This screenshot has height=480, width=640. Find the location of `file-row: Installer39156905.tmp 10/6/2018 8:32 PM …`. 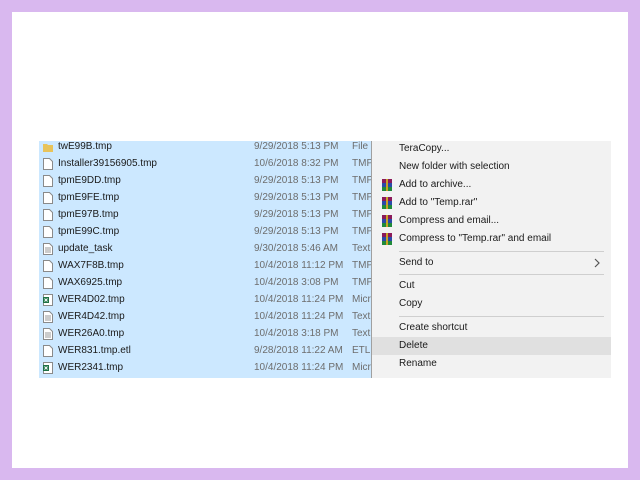

file-row: Installer39156905.tmp 10/6/2018 8:32 PM … is located at coordinates (206, 163).